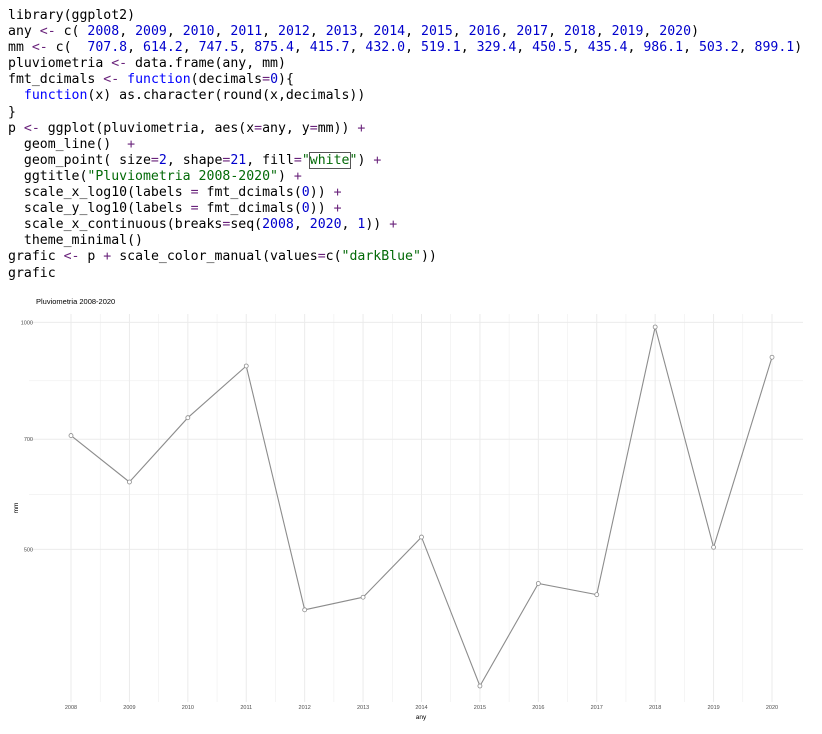  Describe the element at coordinates (99, 209) in the screenshot. I see `code-token: scale_y_log10(labels` at that location.